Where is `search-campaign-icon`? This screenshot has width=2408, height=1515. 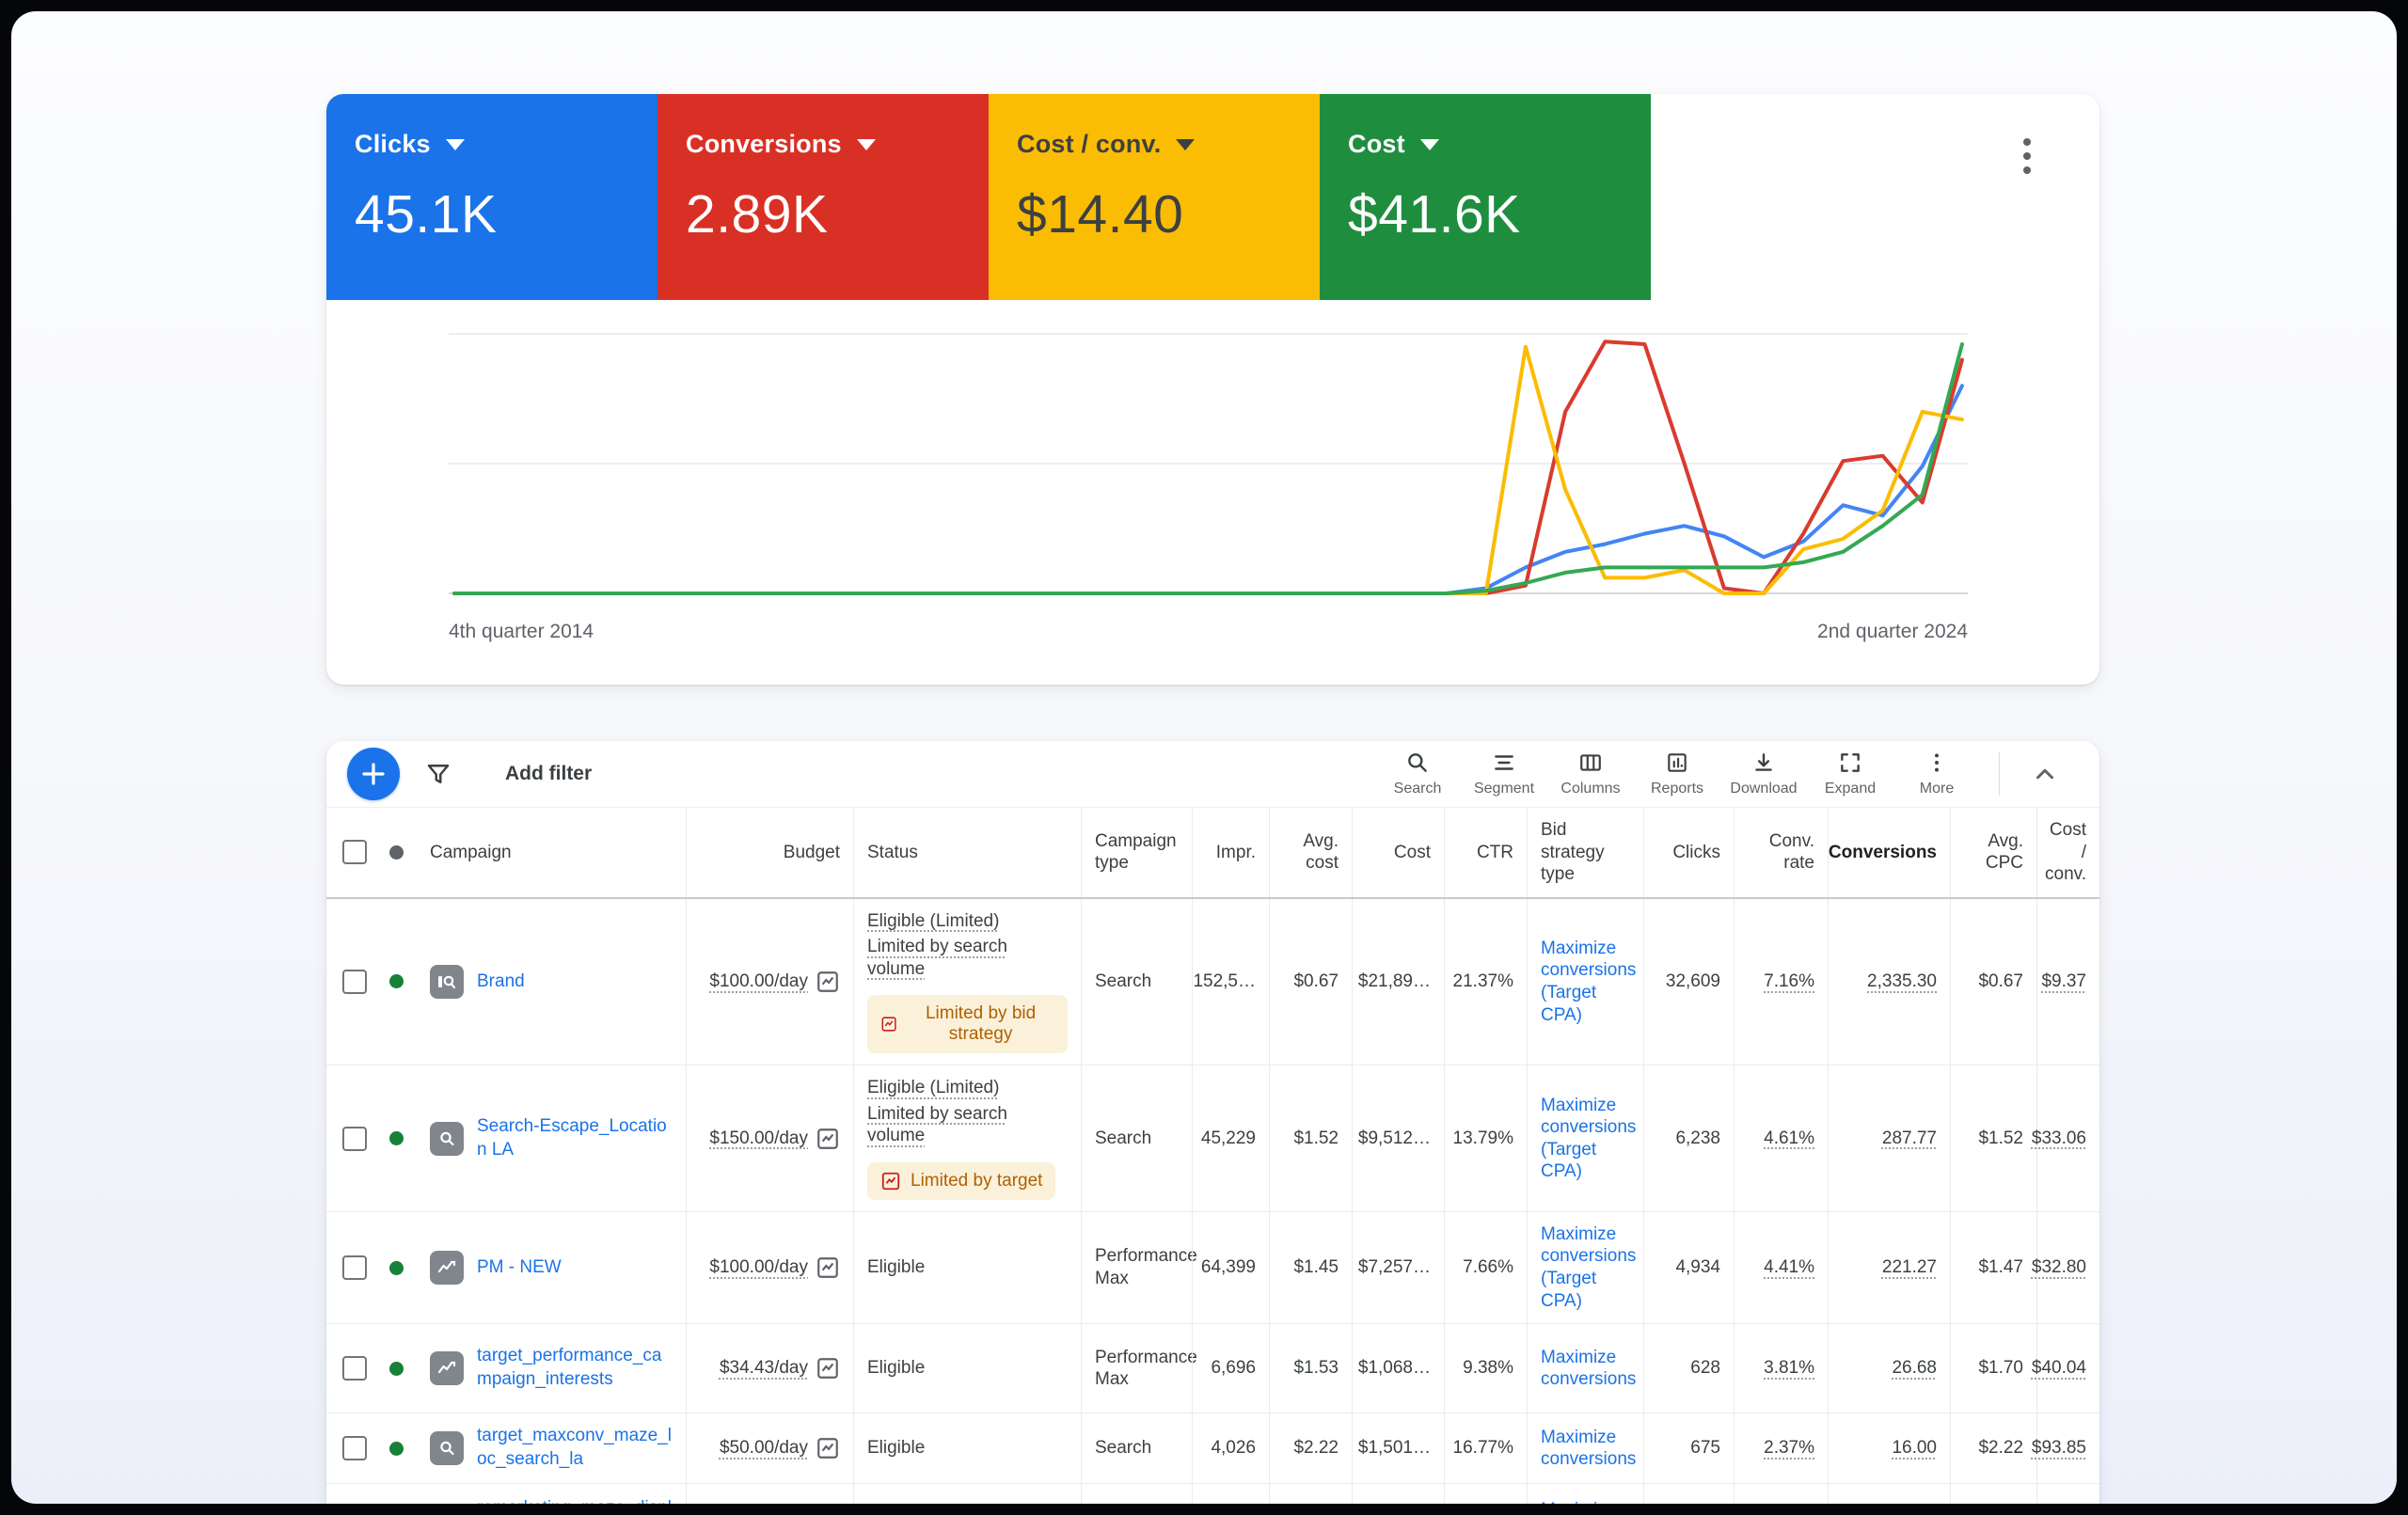 search-campaign-icon is located at coordinates (447, 981).